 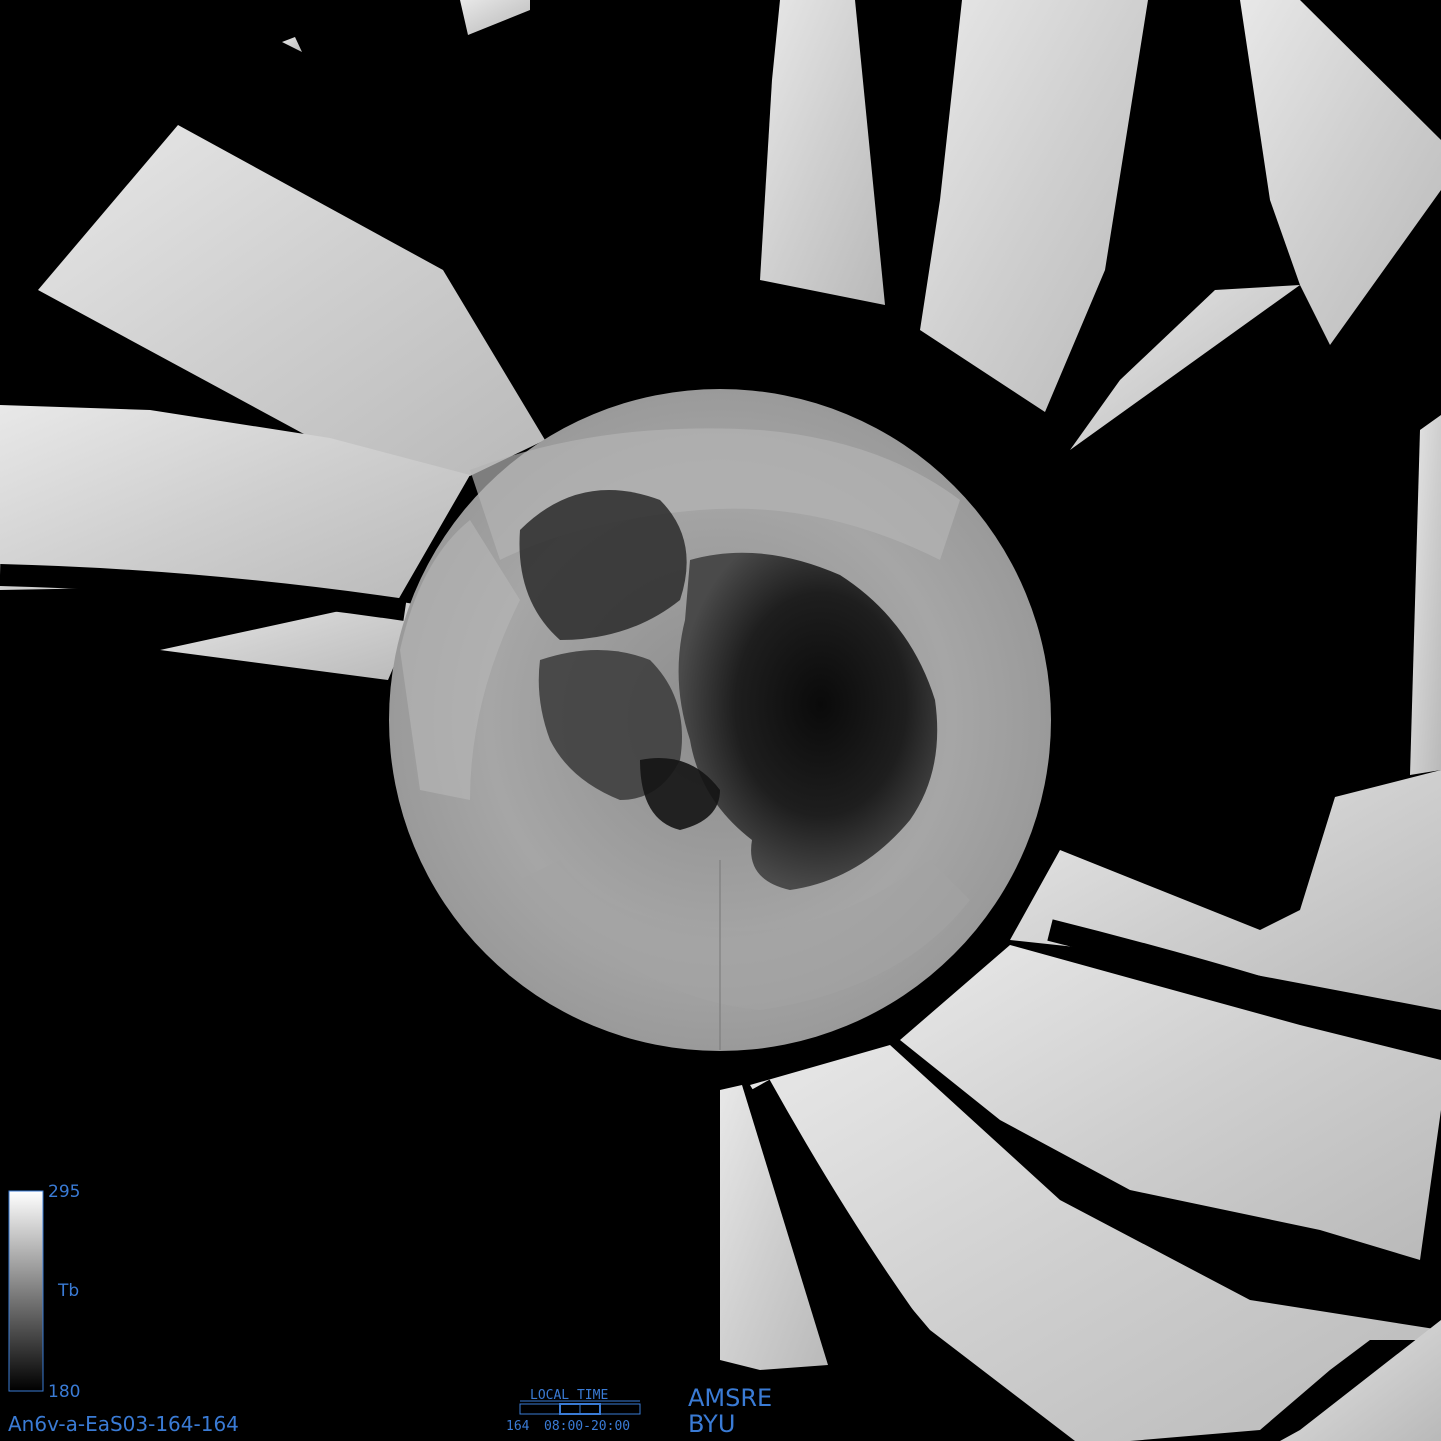 I want to click on swath-top-center, so click(x=822, y=152).